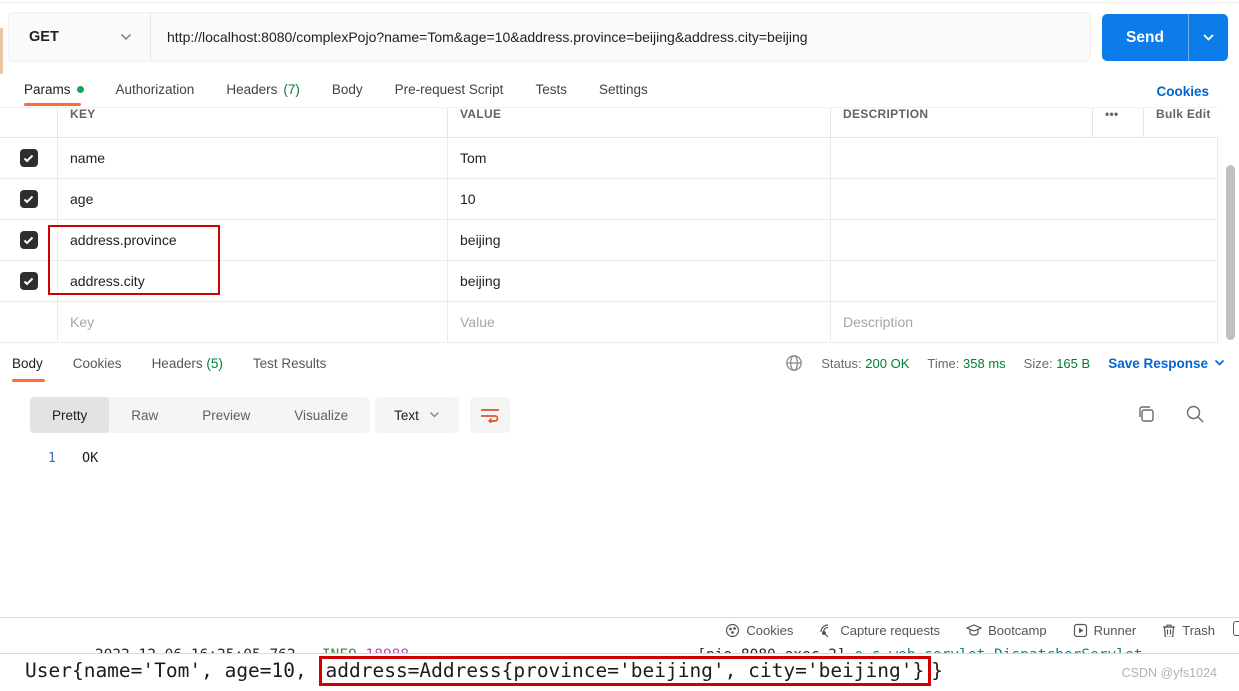 The image size is (1239, 691). I want to click on footer-capture-requests: Capture requests, so click(879, 630).